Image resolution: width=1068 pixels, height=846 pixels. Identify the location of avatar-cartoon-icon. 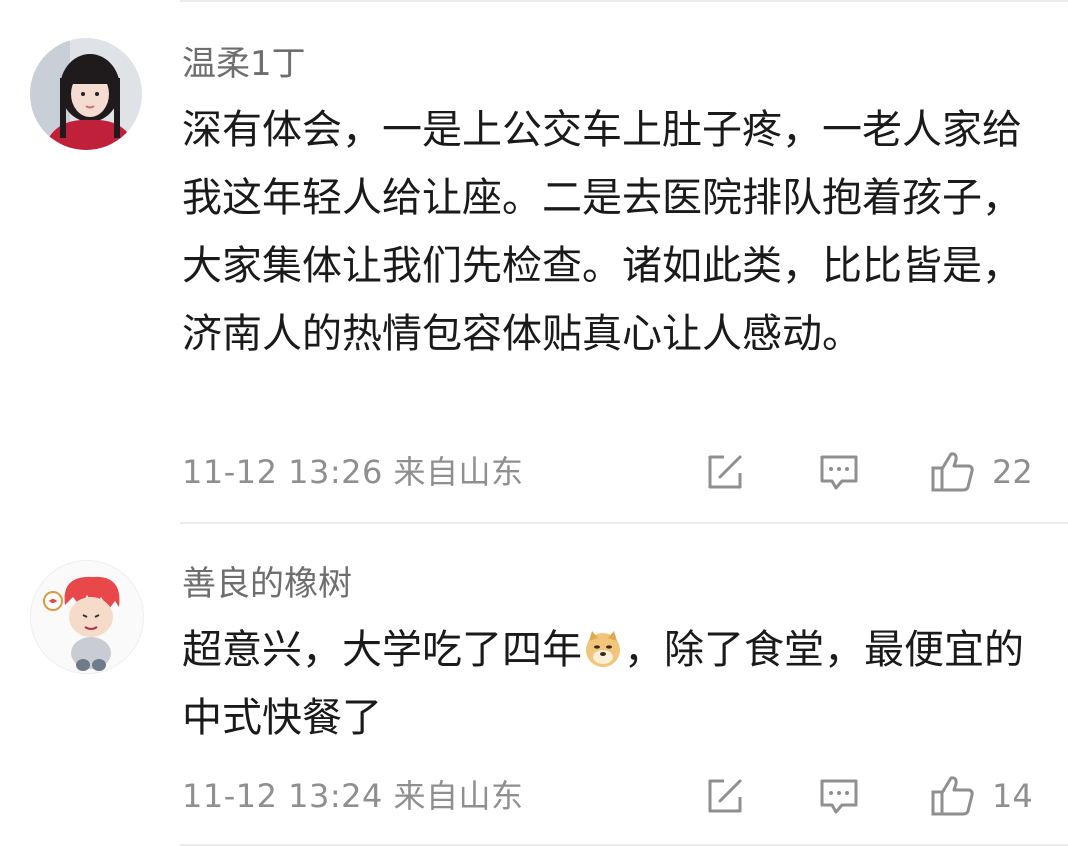
(87, 617).